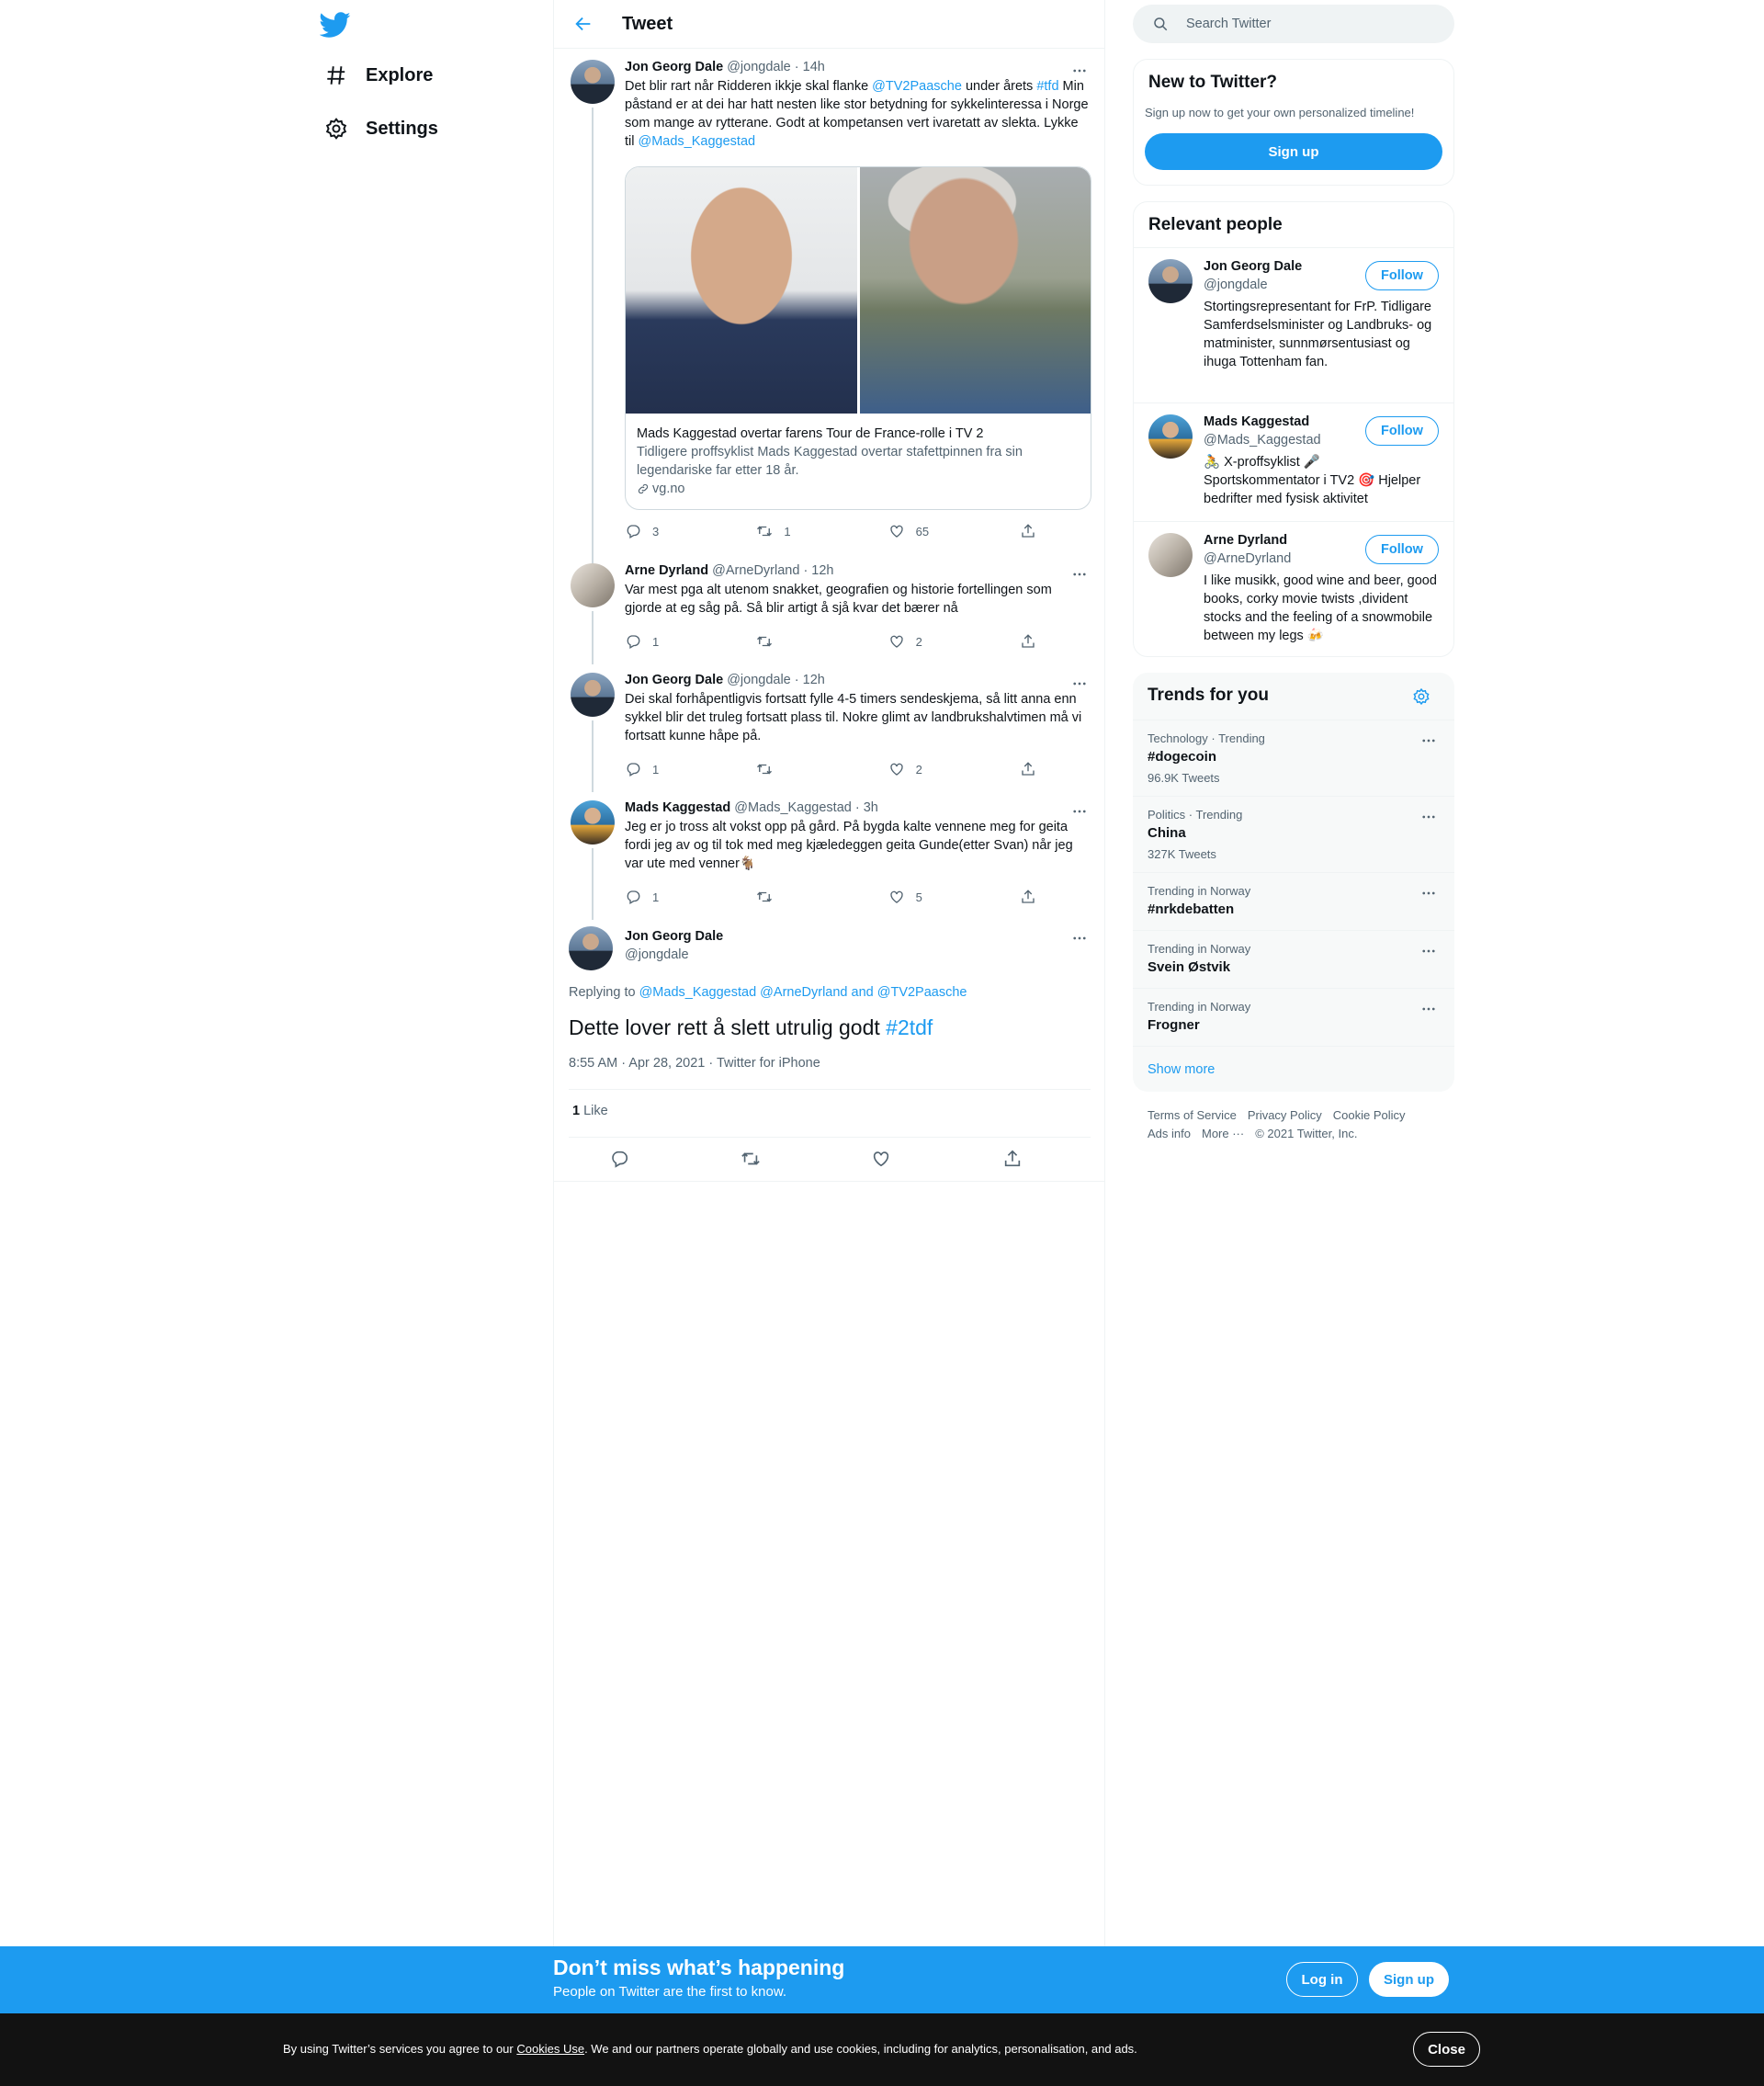  I want to click on trend-count: 327K Tweets, so click(1182, 854).